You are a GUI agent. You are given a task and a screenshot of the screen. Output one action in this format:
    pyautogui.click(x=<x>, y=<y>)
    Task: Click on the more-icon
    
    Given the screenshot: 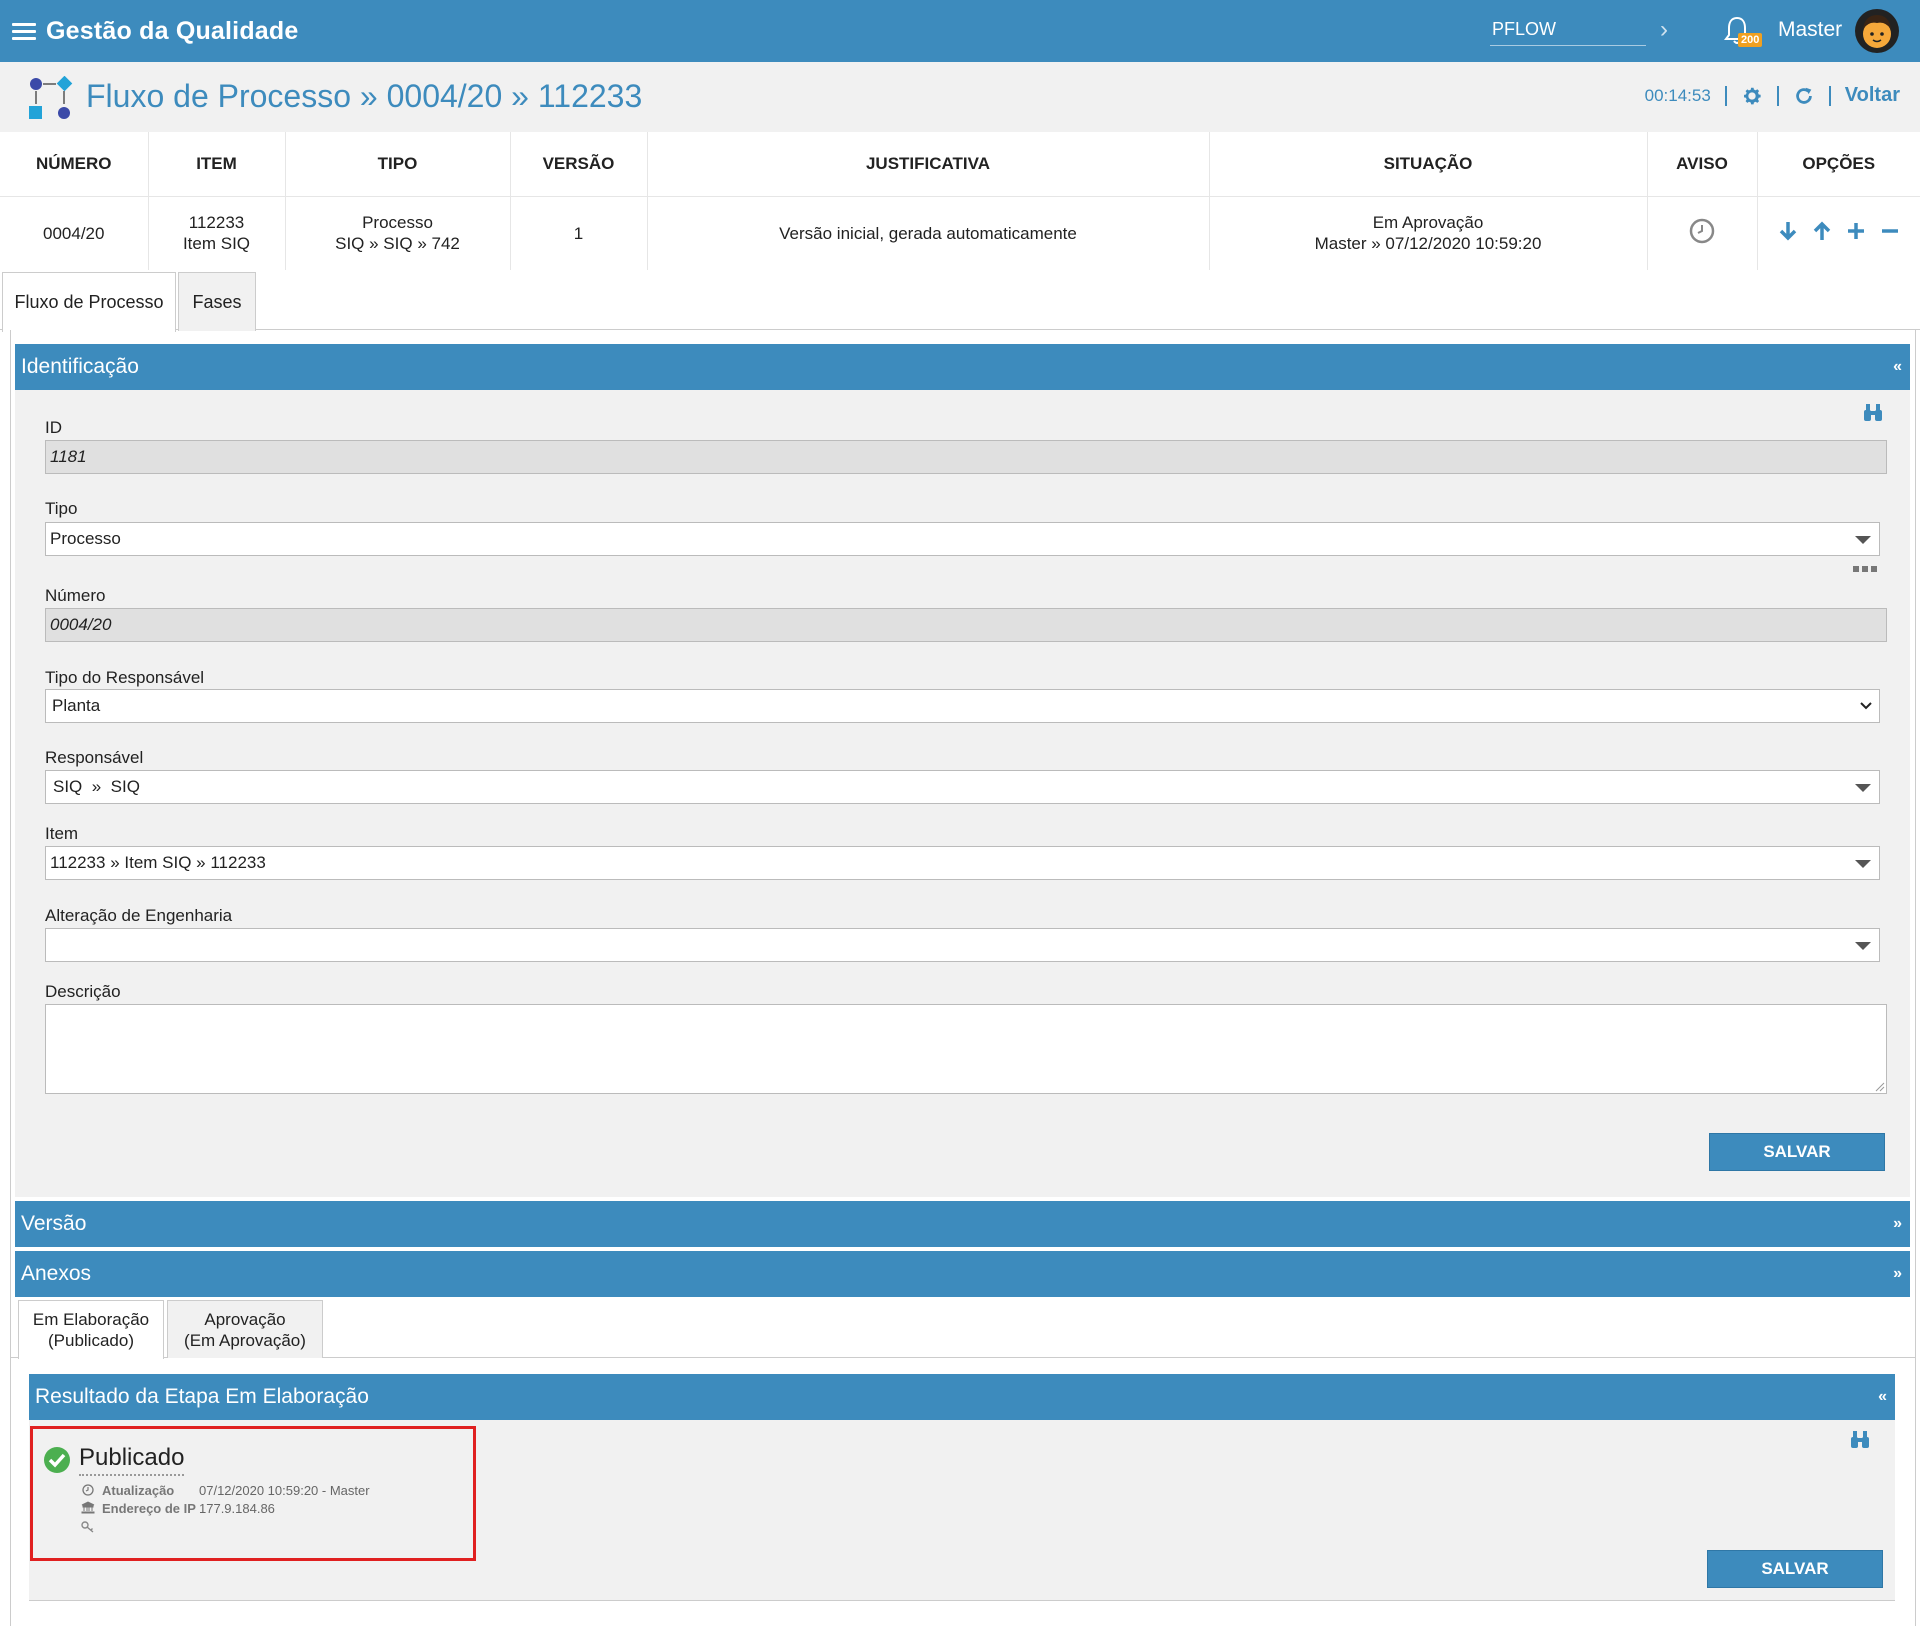 What is the action you would take?
    pyautogui.click(x=1865, y=569)
    